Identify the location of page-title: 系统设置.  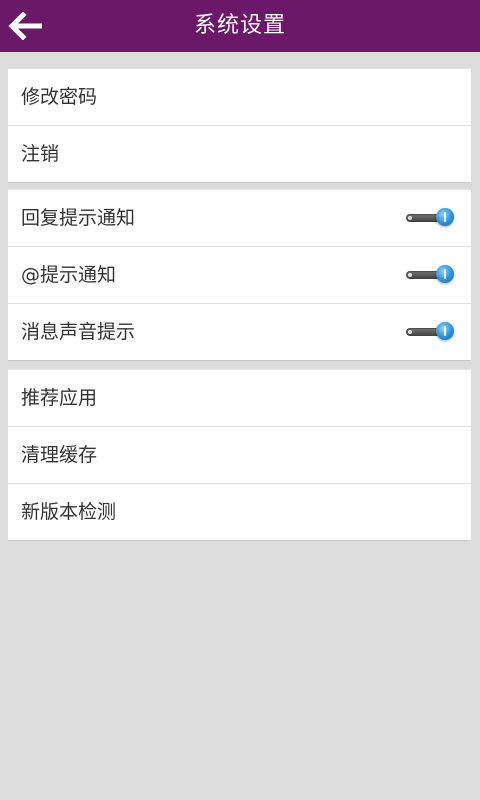
(239, 25).